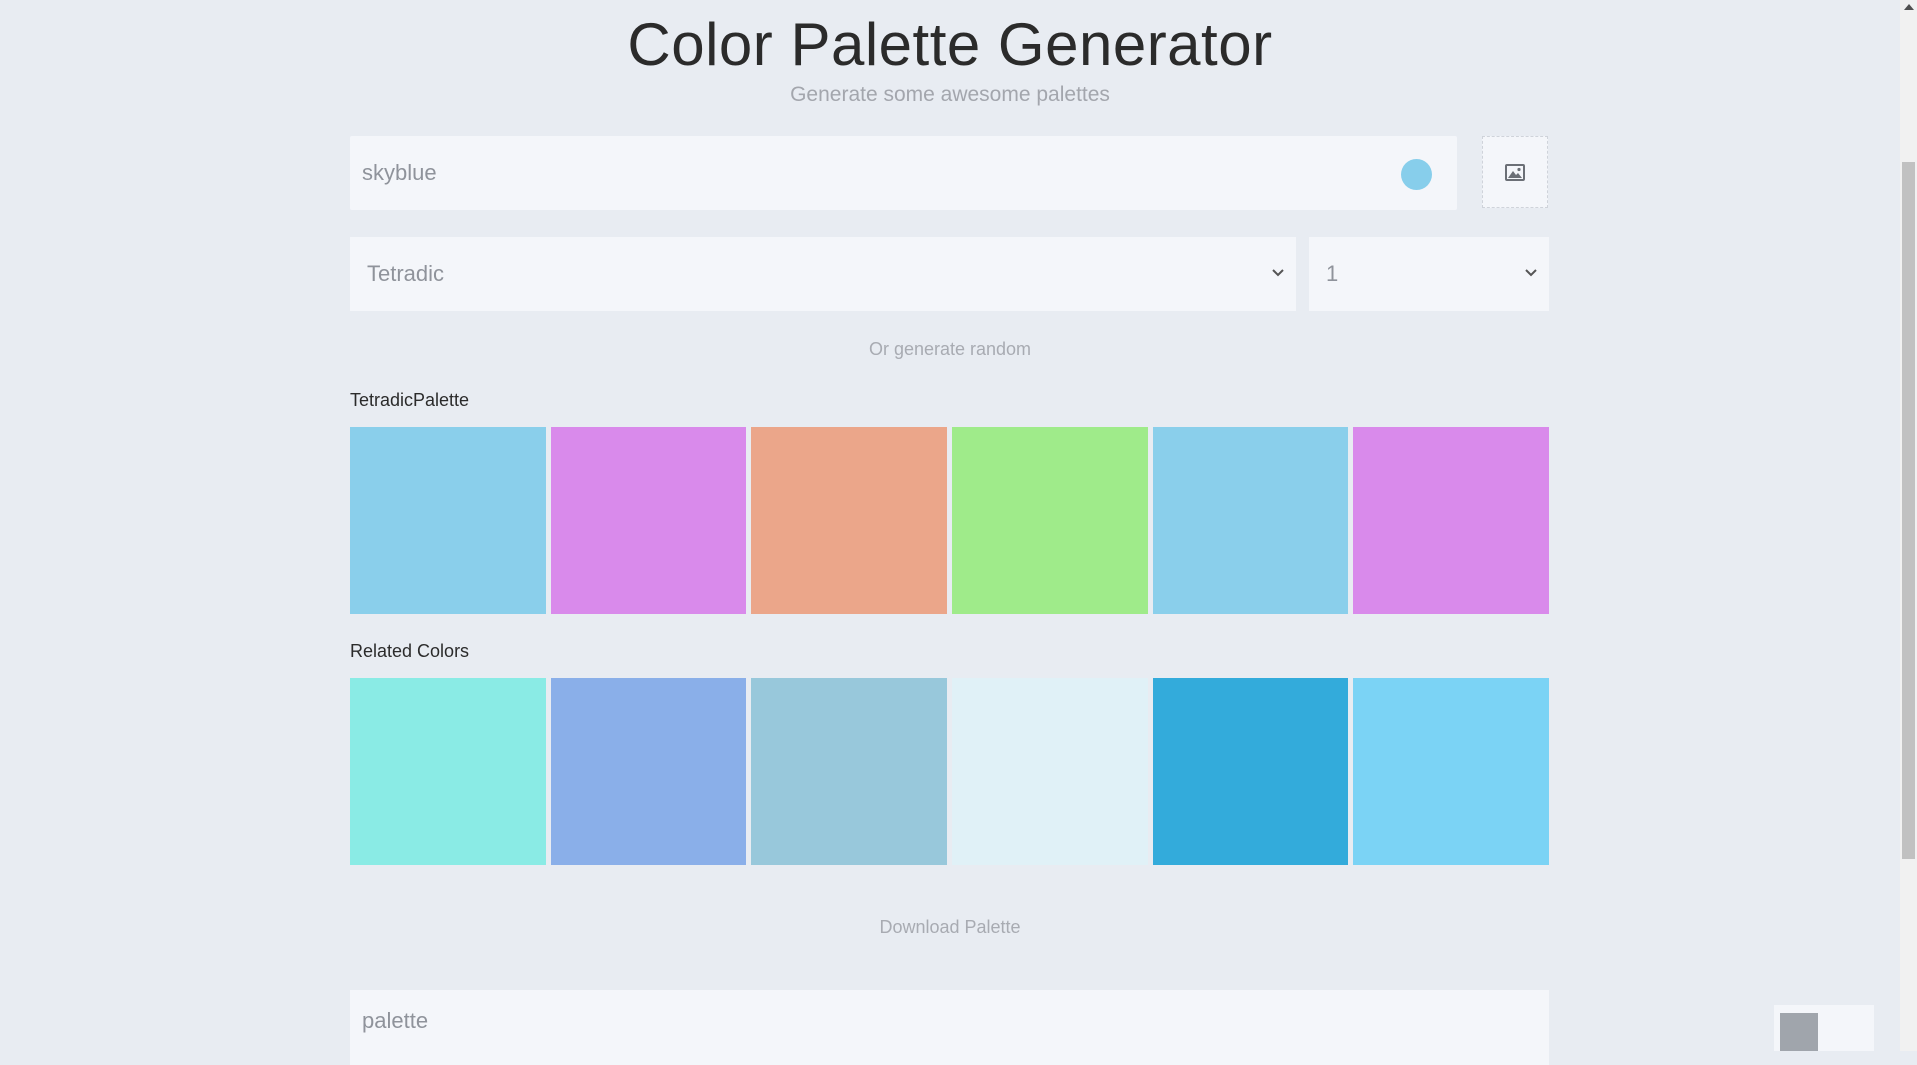 This screenshot has width=1917, height=1065. What do you see at coordinates (1429, 274) in the screenshot?
I see `count-select: 1` at bounding box center [1429, 274].